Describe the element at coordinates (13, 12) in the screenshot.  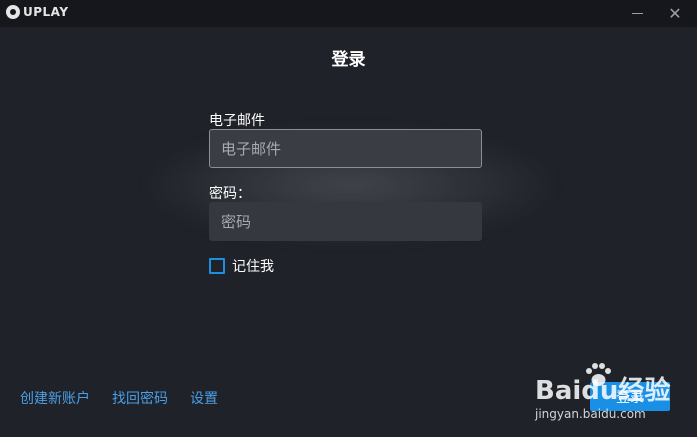
I see `uplay-logo-icon` at that location.